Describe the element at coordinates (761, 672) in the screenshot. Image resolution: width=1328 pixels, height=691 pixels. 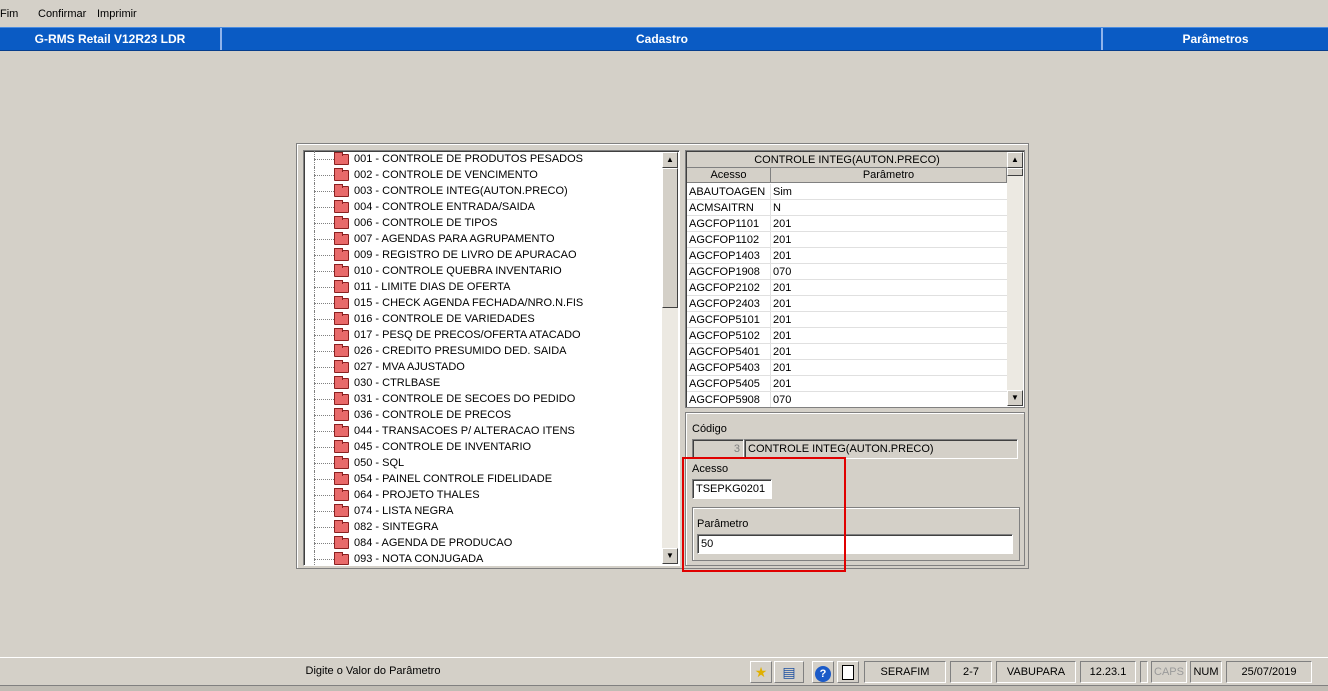
I see `star-icon: ★` at that location.